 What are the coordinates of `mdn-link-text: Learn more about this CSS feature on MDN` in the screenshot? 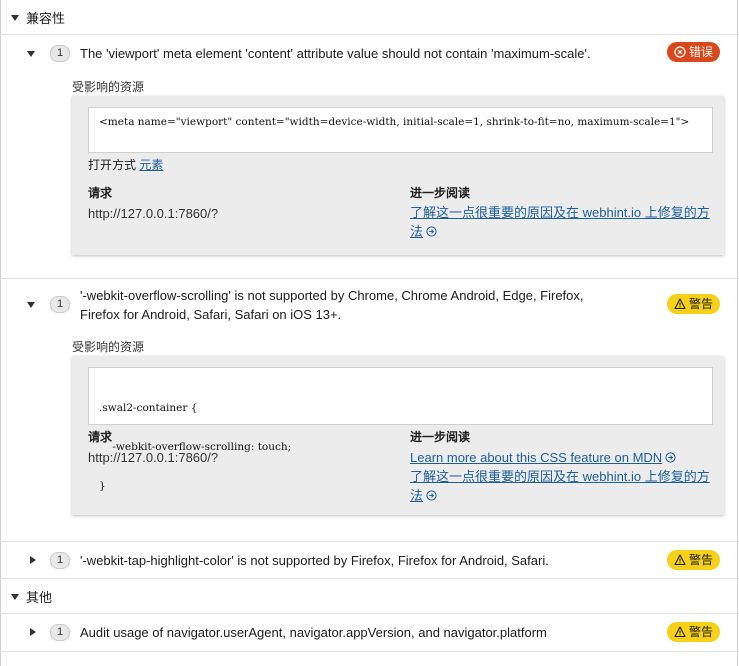 It's located at (536, 457).